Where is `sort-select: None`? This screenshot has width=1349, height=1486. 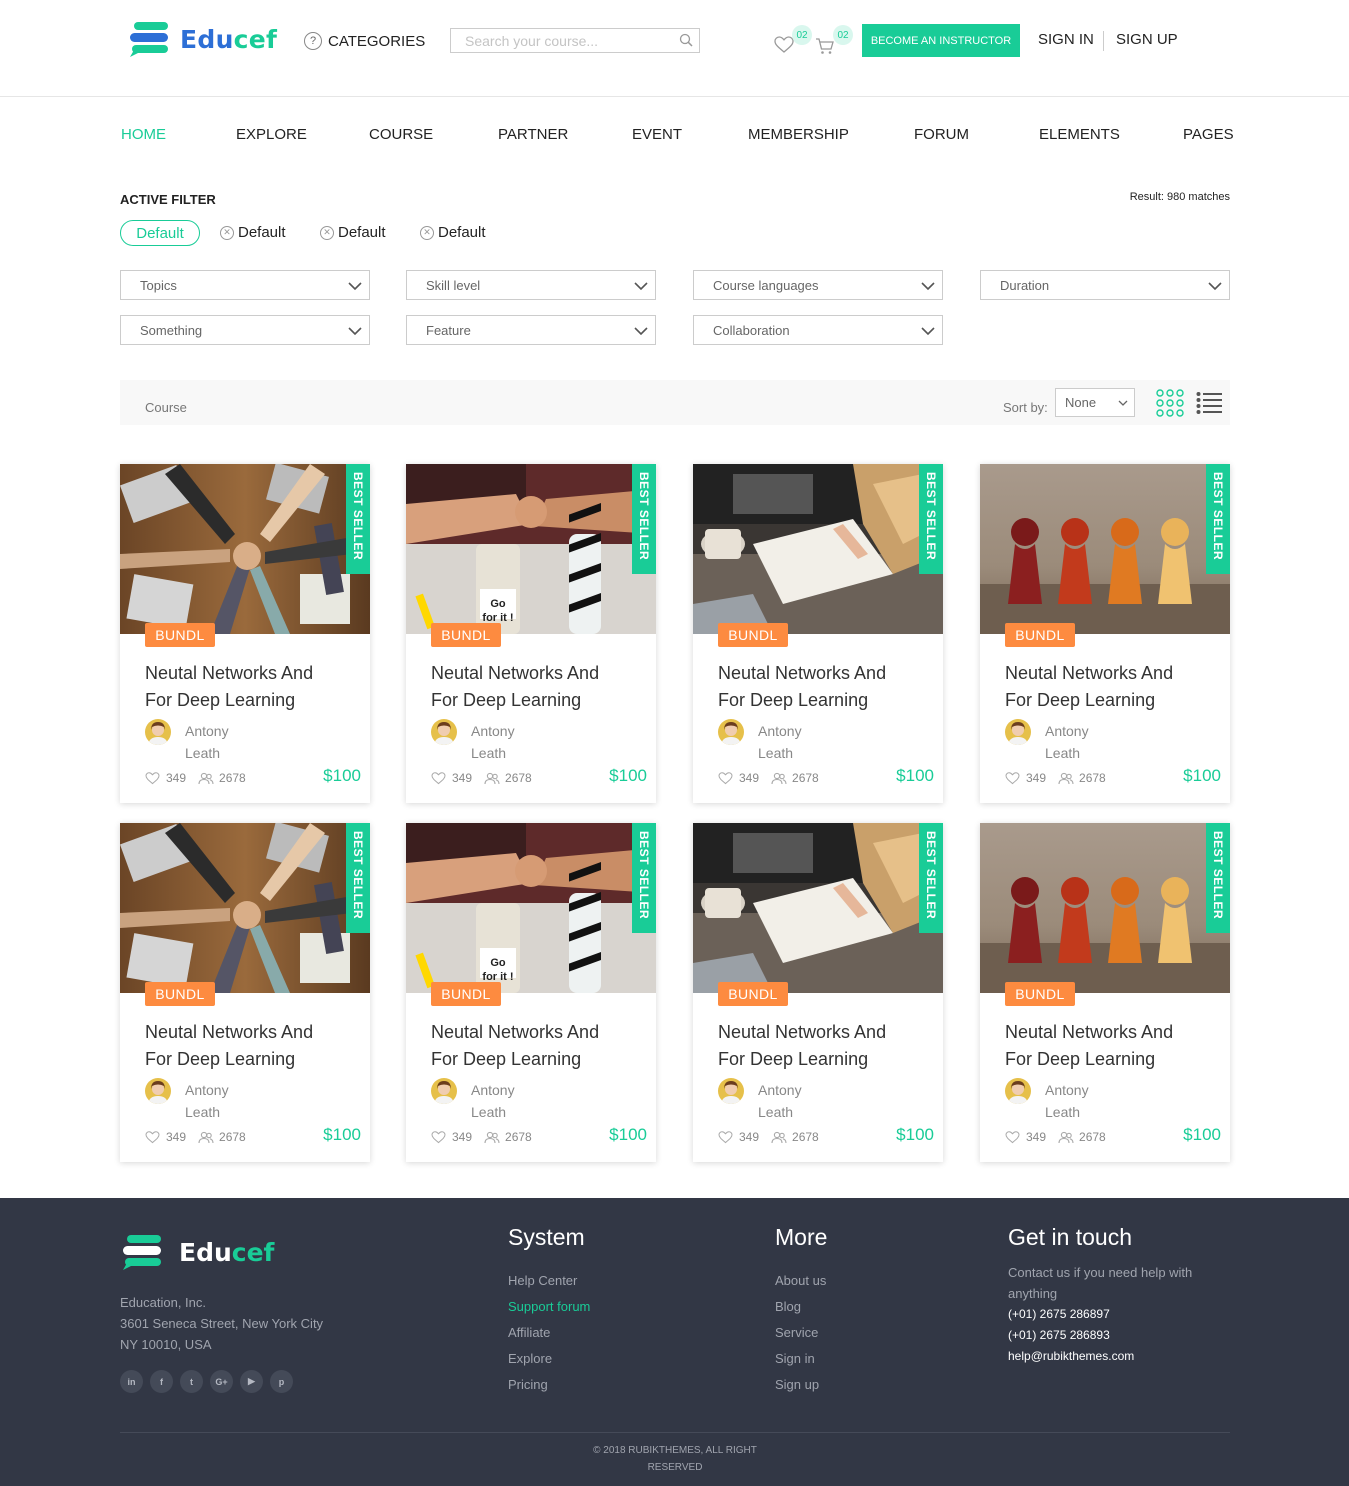
sort-select: None is located at coordinates (1095, 402).